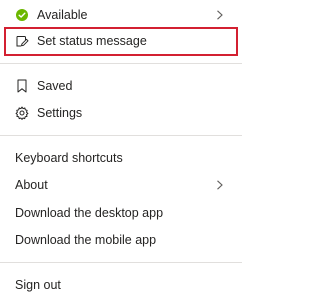  I want to click on download-desktop-app-item: Download the desktop app, so click(121, 213).